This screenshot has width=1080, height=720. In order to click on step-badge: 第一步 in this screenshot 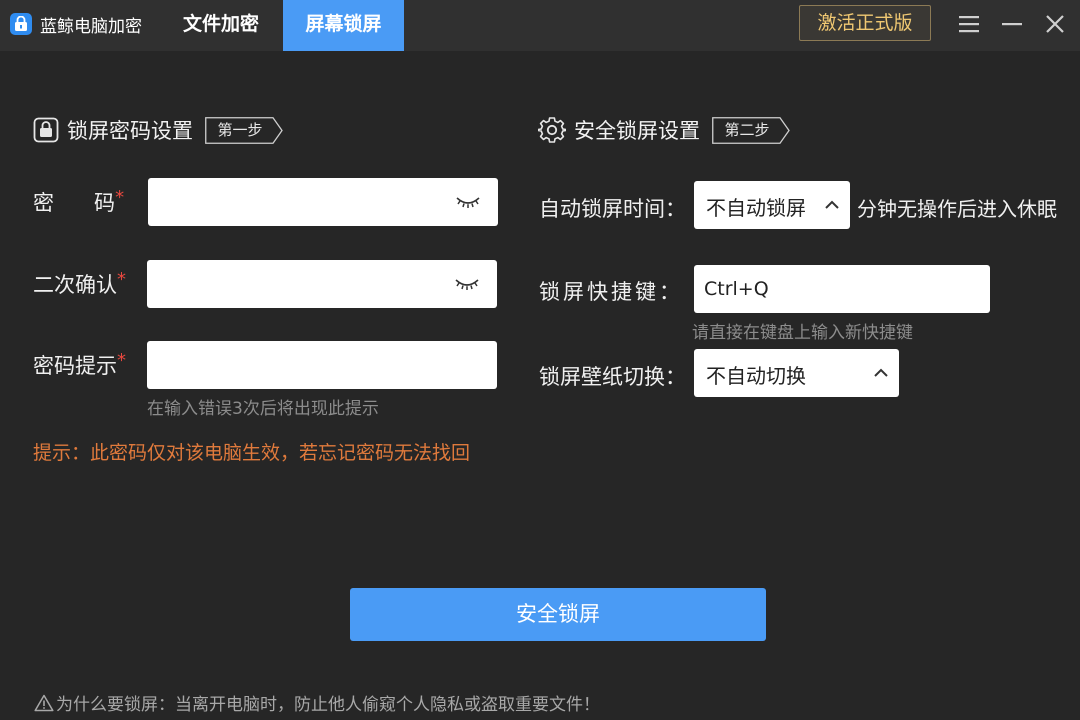, I will do `click(244, 130)`.